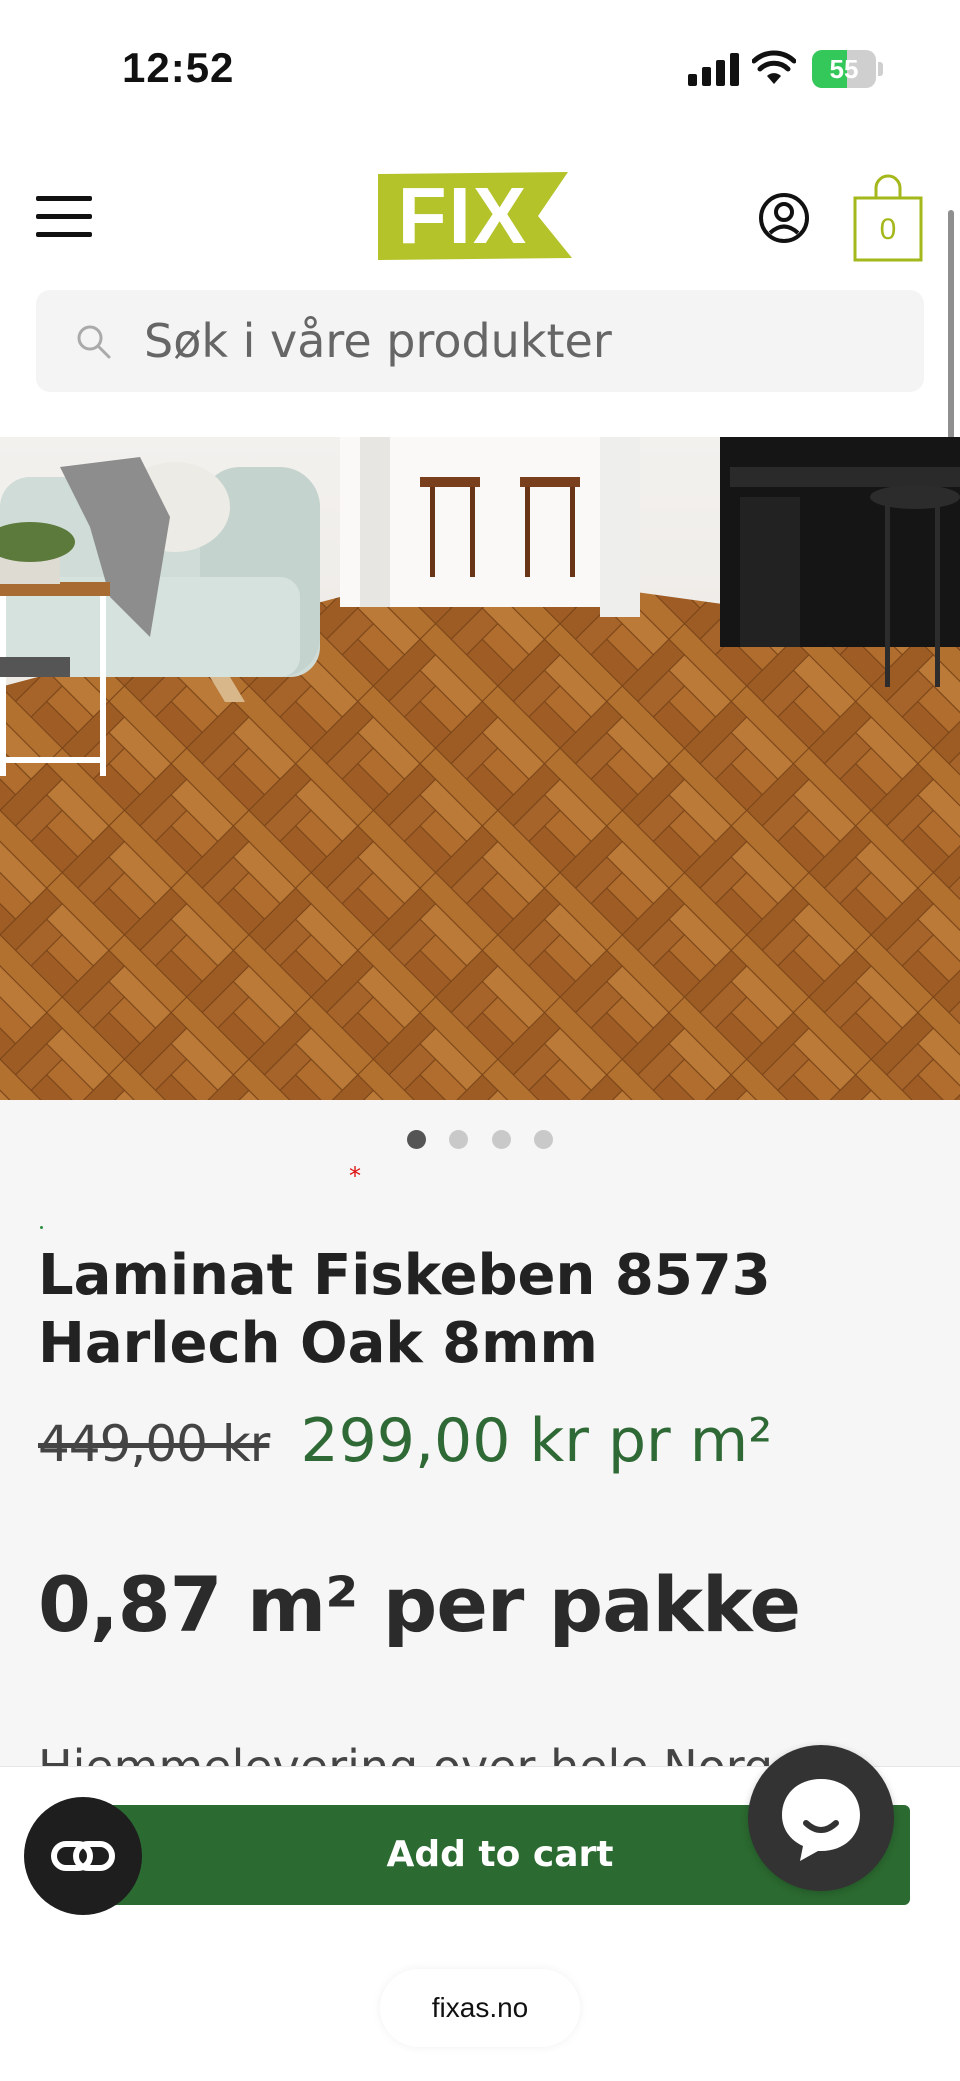 The height and width of the screenshot is (2081, 960). Describe the element at coordinates (536, 1441) in the screenshot. I see `price-new: 299,00 kr pr m²` at that location.